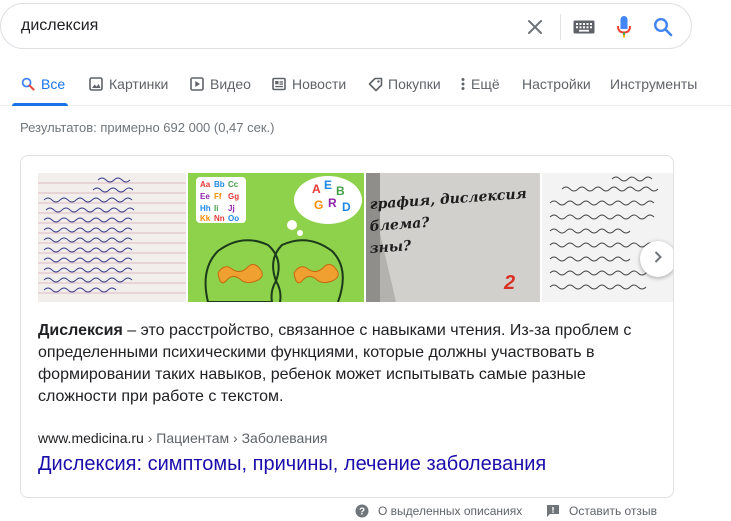 The height and width of the screenshot is (521, 731). Describe the element at coordinates (463, 84) in the screenshot. I see `more-vert-icon` at that location.